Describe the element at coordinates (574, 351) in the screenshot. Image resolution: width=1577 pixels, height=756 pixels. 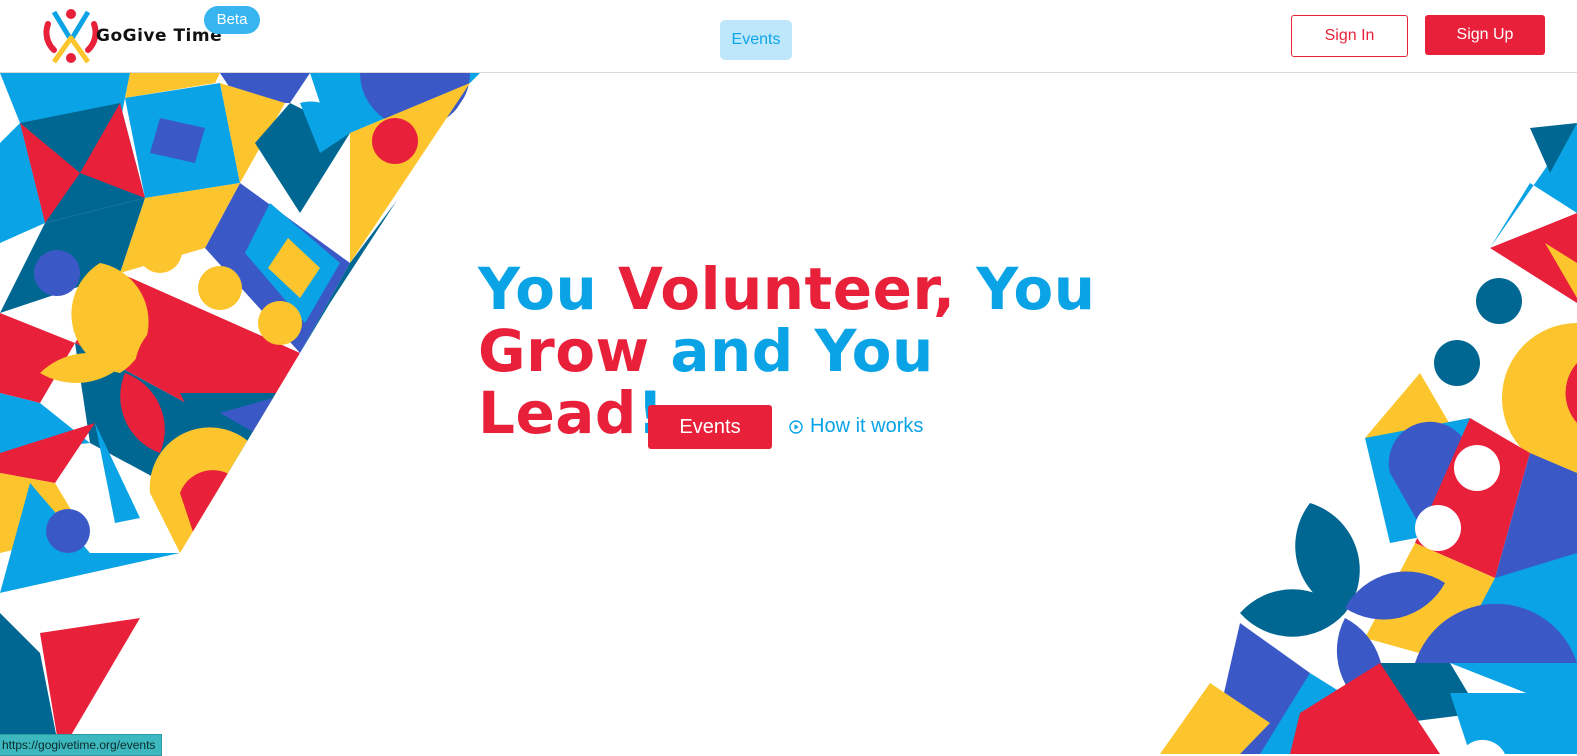
I see `headline-part: Grow` at that location.